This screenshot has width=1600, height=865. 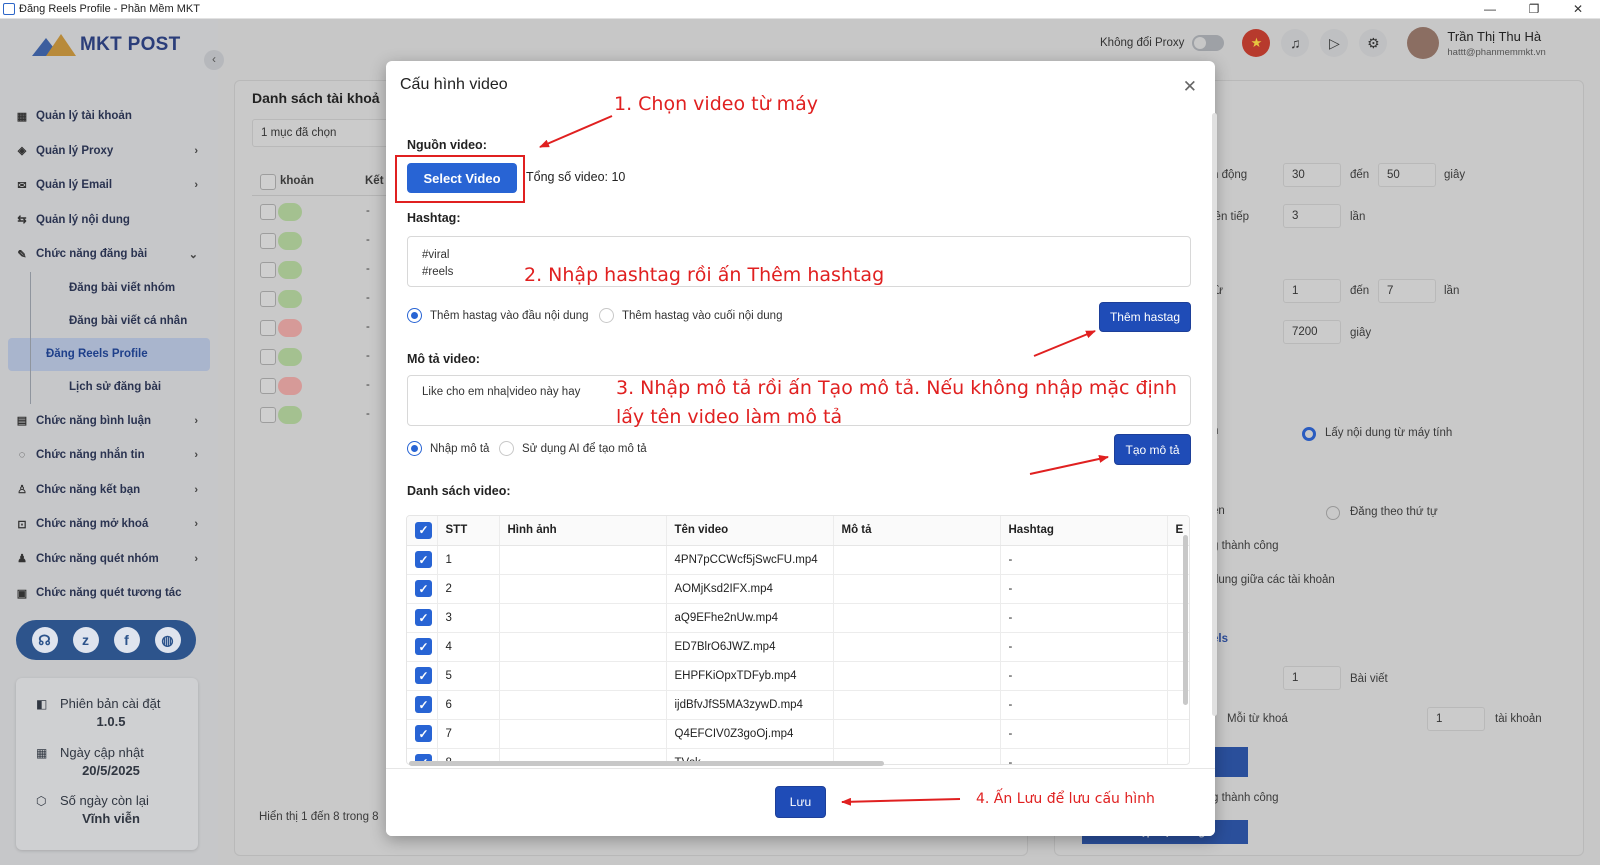 I want to click on radio-checked-icon, so click(x=414, y=315).